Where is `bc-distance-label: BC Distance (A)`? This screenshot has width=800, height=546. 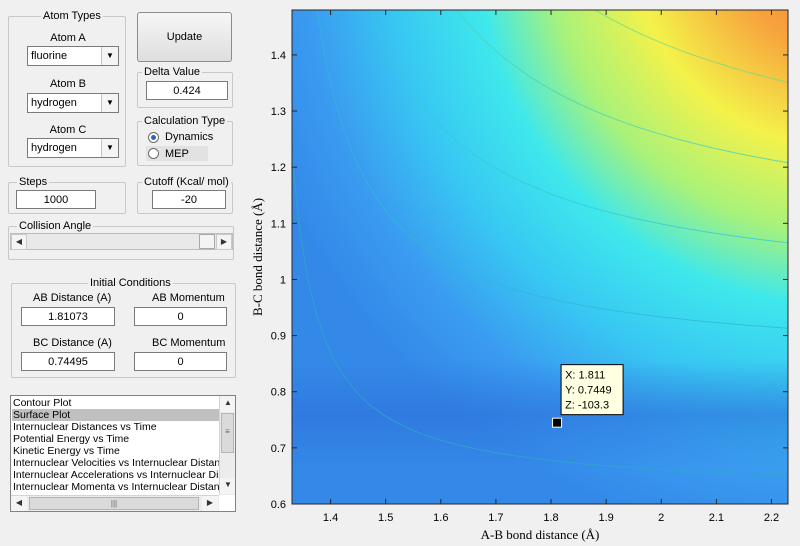
bc-distance-label: BC Distance (A) is located at coordinates (72, 343).